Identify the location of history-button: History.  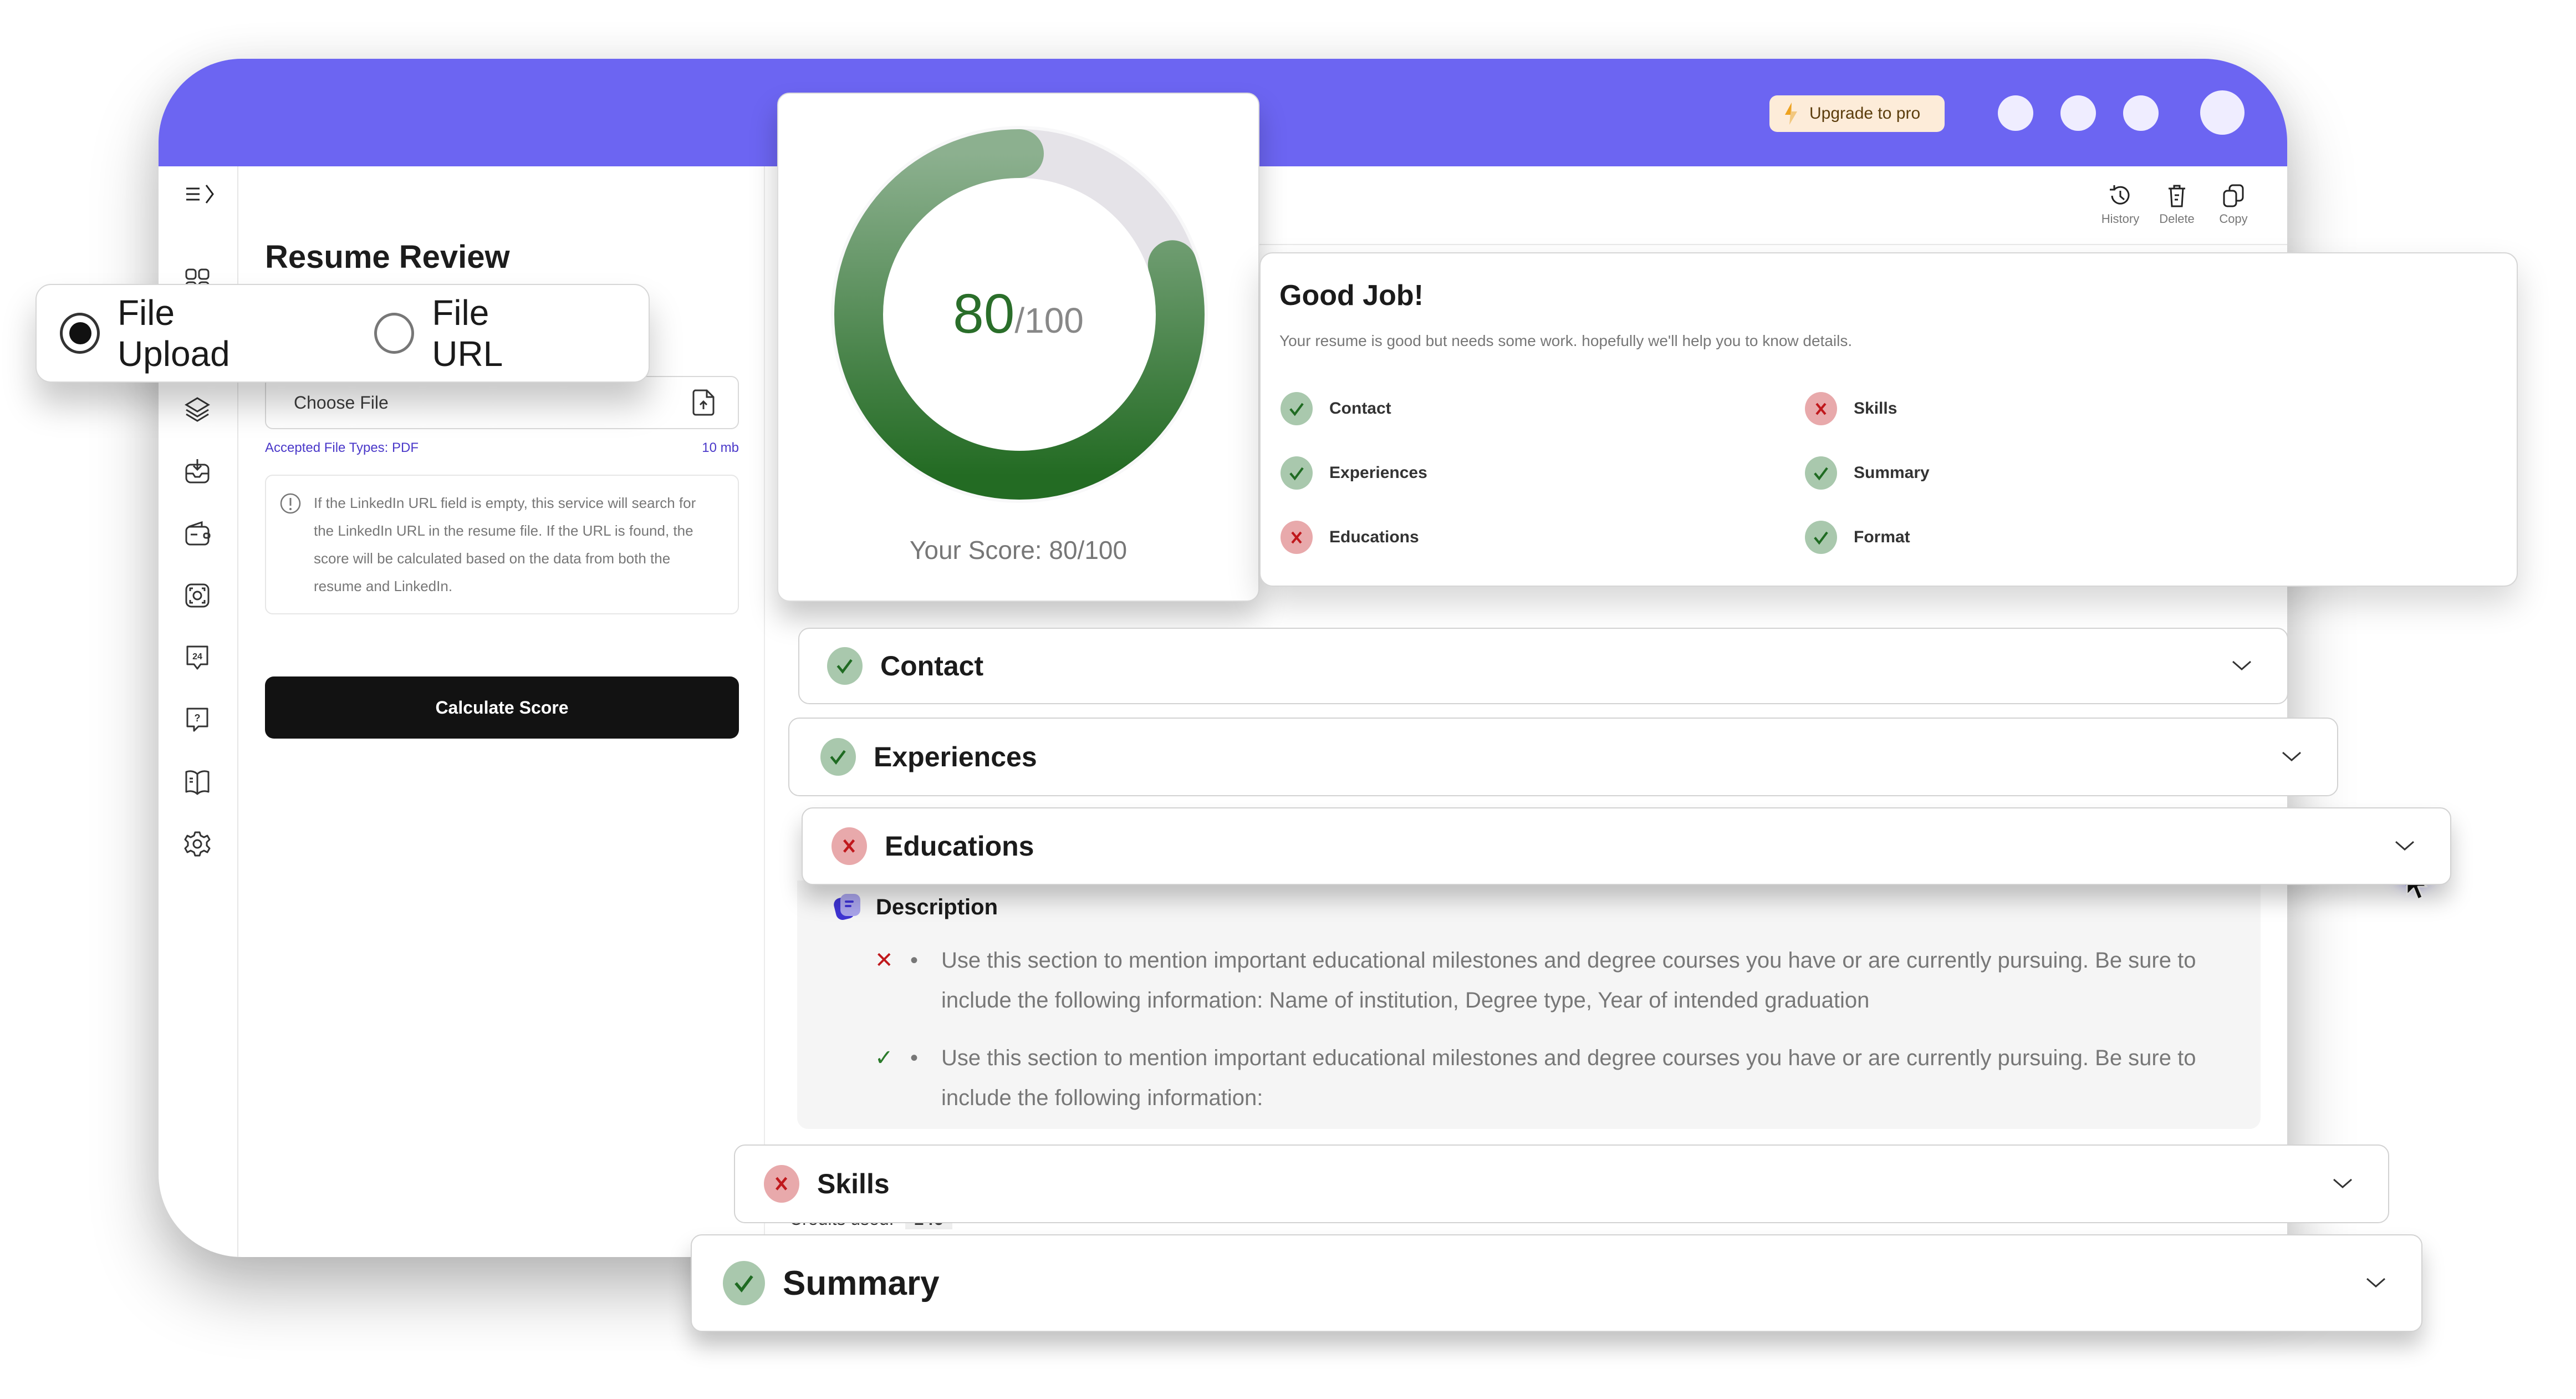
(2120, 204).